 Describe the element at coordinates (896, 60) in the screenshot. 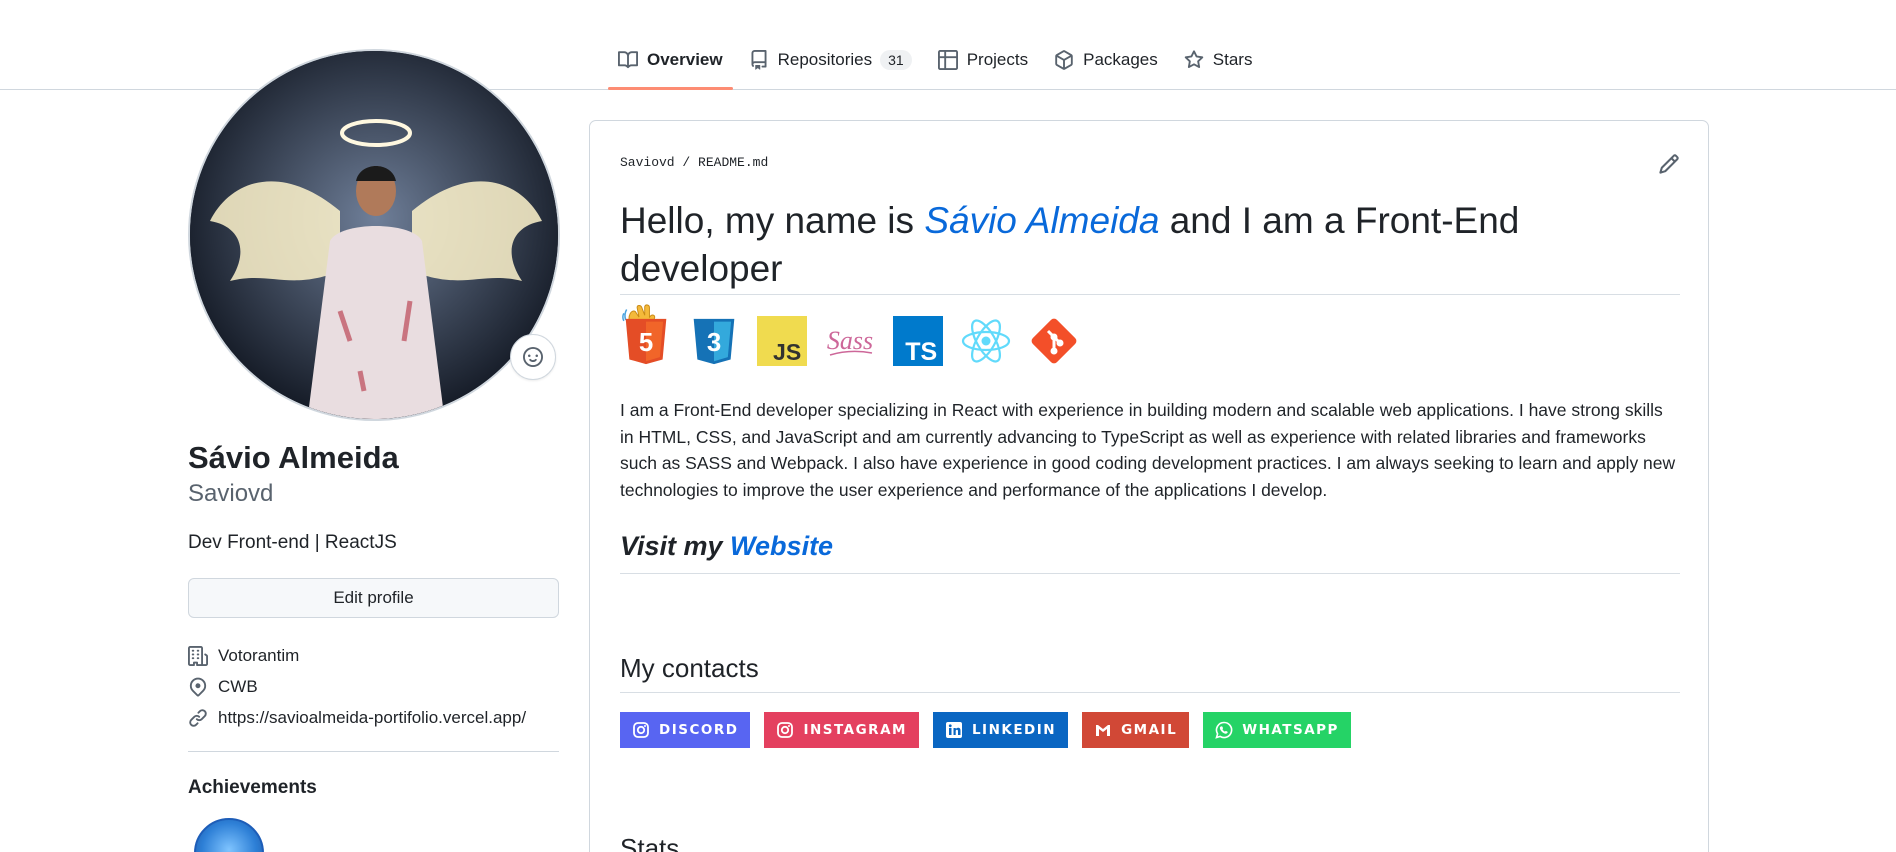

I see `repositories-count-badge: 31` at that location.